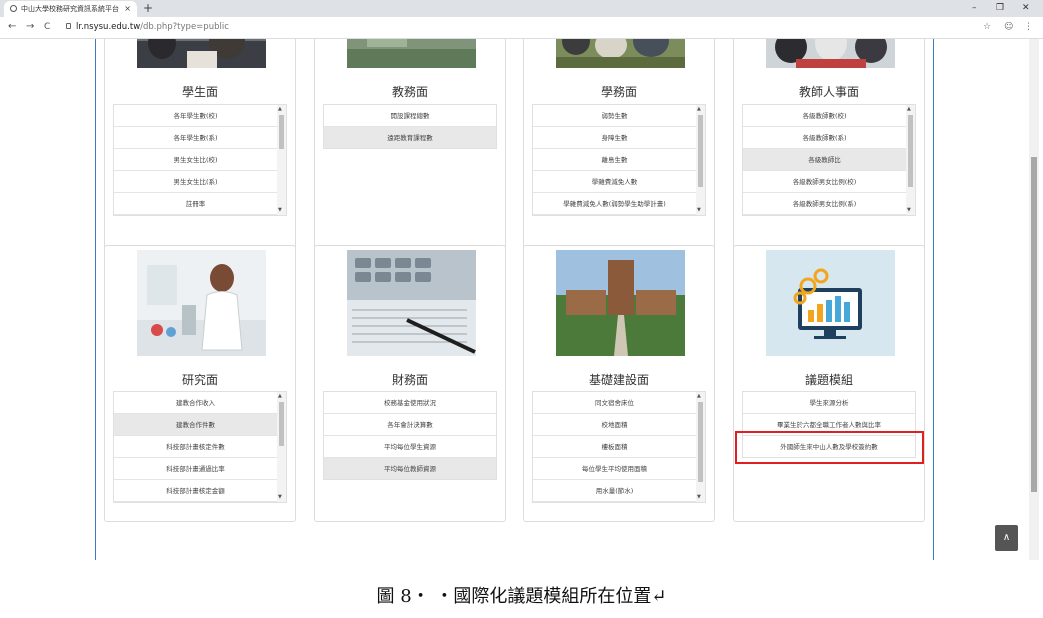 The height and width of the screenshot is (618, 1043). I want to click on list-item: 各級教師數(系), so click(824, 138).